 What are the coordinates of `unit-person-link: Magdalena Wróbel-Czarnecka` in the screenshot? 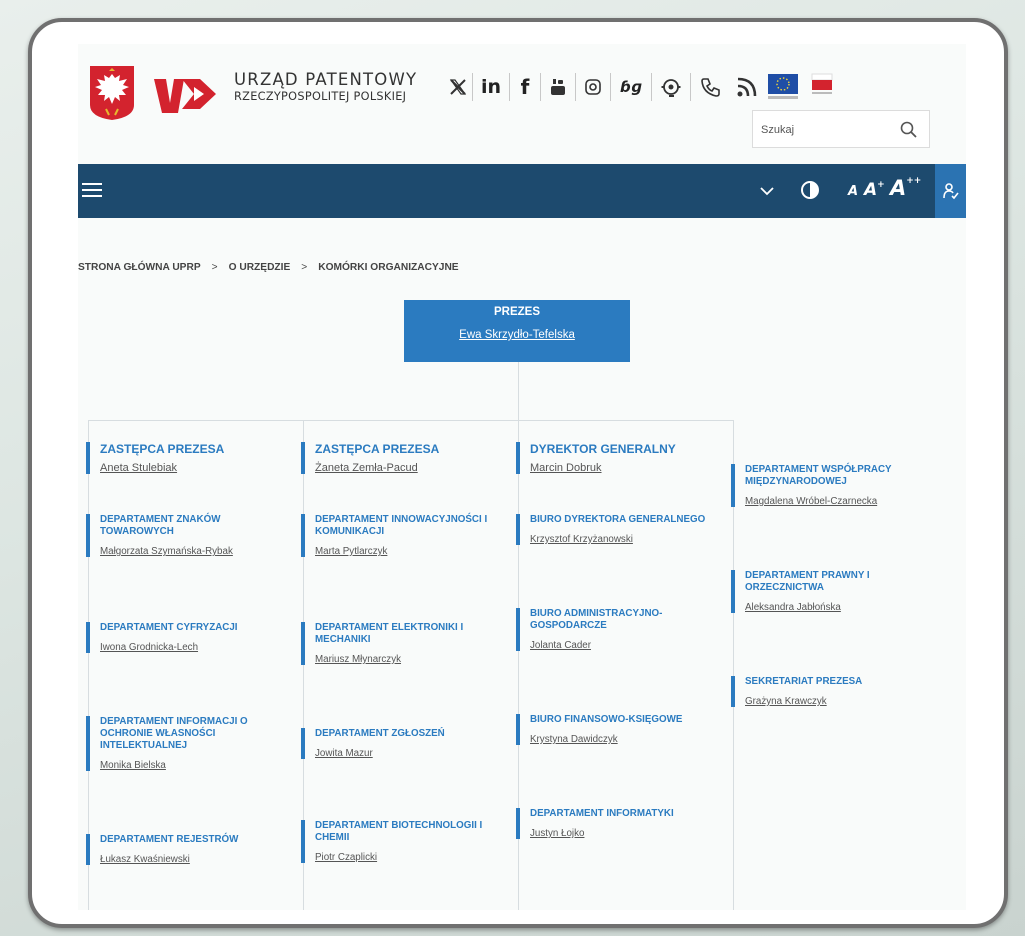 It's located at (838, 501).